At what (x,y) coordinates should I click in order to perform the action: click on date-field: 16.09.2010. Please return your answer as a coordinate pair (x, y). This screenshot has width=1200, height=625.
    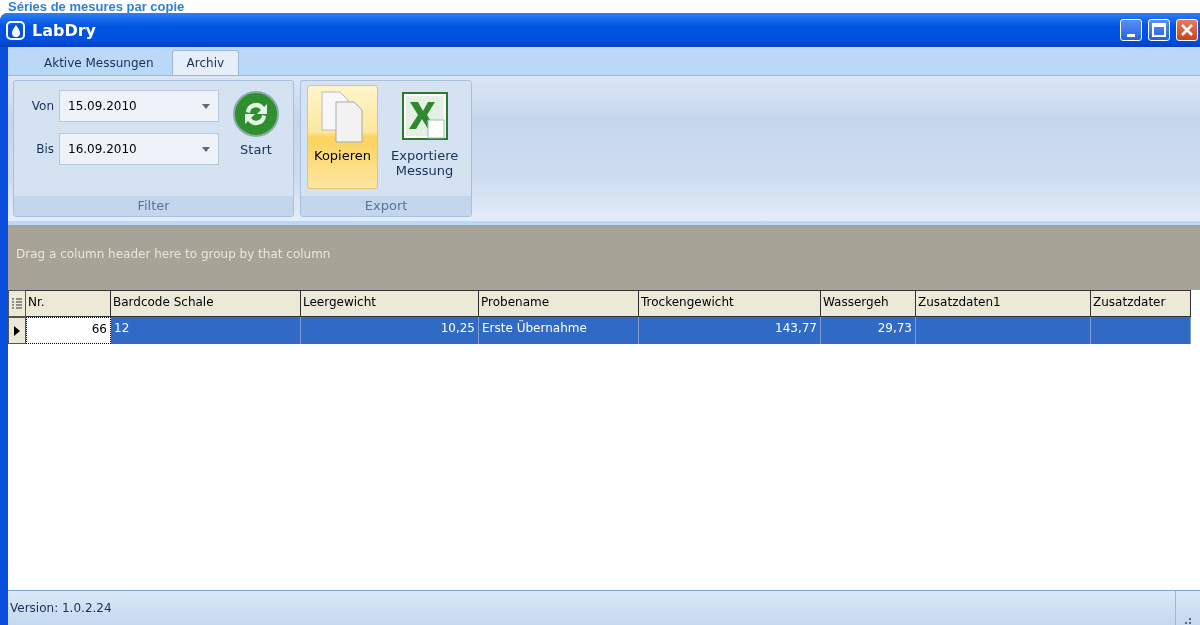
    Looking at the image, I should click on (139, 149).